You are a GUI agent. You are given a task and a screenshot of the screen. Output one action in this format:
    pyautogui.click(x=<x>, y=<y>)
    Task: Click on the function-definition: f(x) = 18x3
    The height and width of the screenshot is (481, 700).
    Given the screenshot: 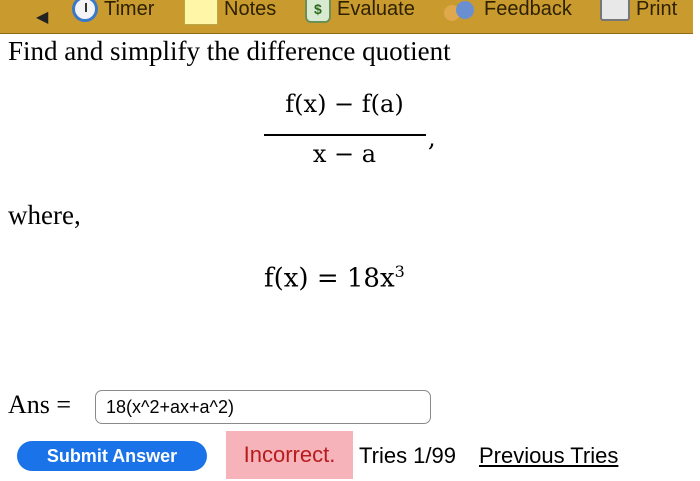 What is the action you would take?
    pyautogui.click(x=334, y=278)
    